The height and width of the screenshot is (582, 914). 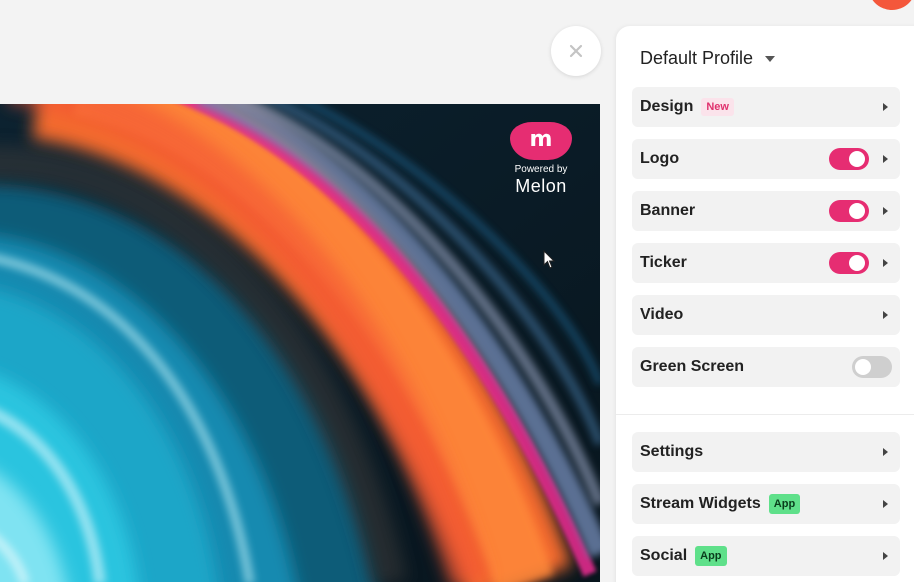 I want to click on corner-avatar, so click(x=891, y=5).